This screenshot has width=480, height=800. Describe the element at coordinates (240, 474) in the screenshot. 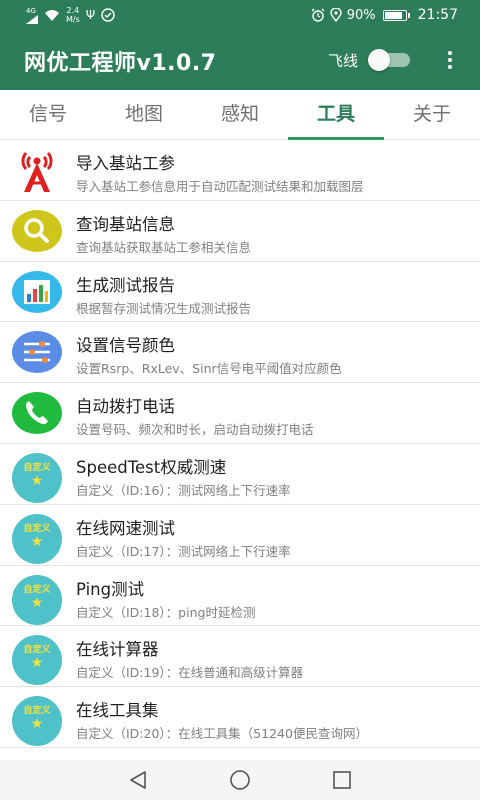

I see `list-item-speedtest: 自定义 ★ SpeedTest权威测速 自定义（ID:16）：测试网络上下行速率` at that location.